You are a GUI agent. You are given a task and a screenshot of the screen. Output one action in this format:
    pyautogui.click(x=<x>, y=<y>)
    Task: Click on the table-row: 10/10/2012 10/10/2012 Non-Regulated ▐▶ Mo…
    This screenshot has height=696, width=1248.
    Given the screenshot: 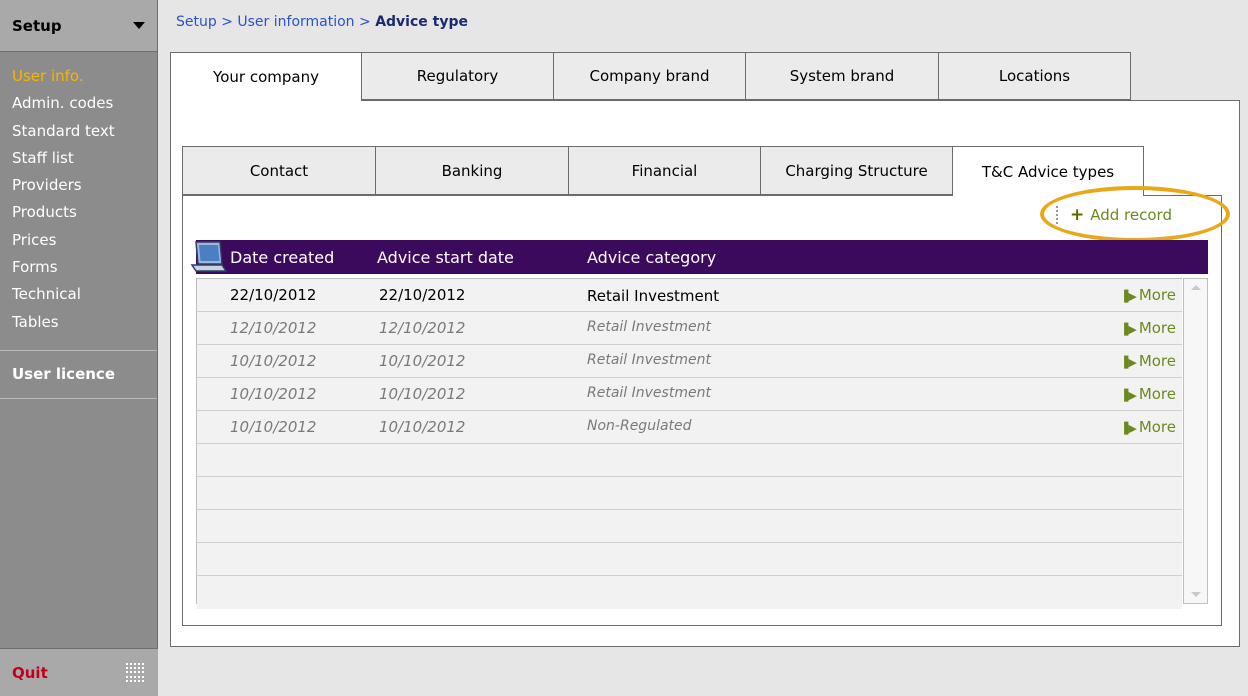 What is the action you would take?
    pyautogui.click(x=689, y=427)
    